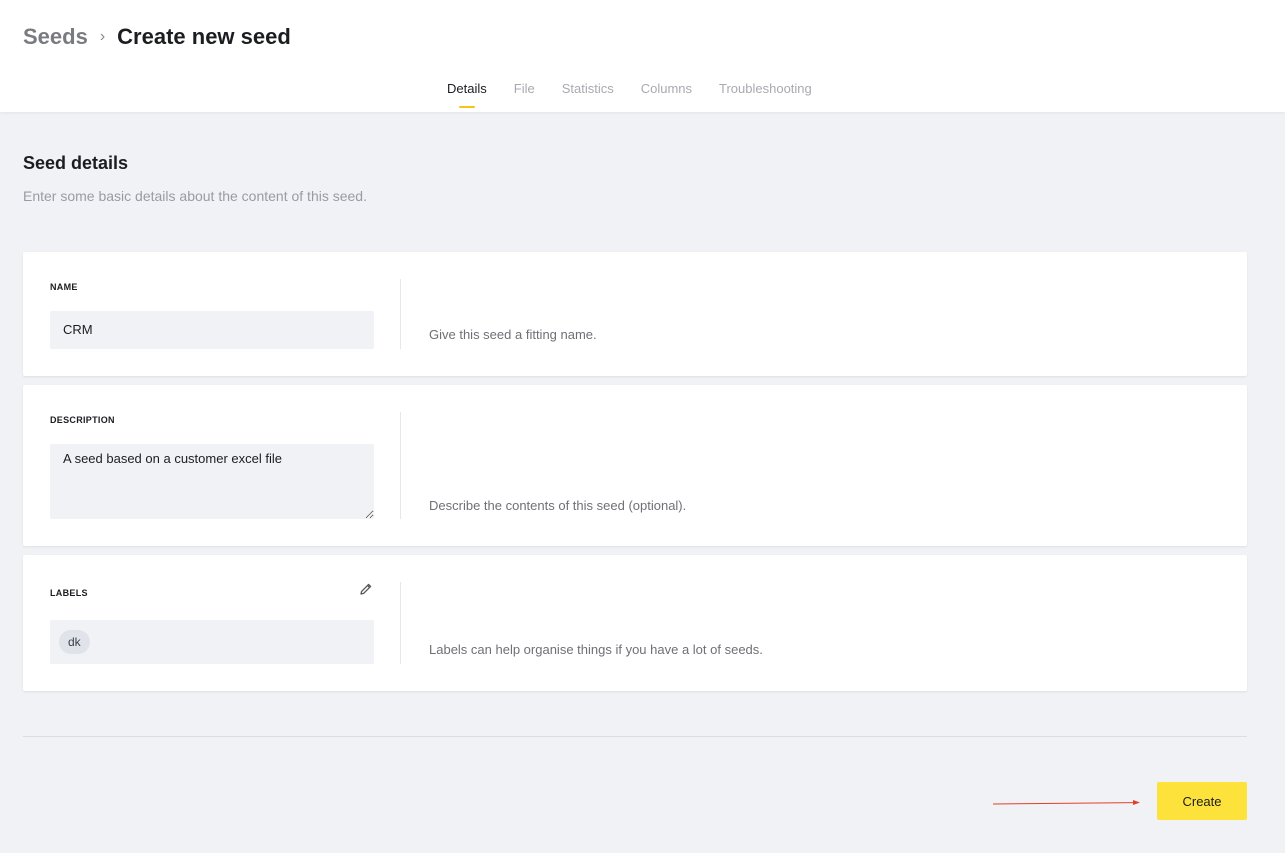 The height and width of the screenshot is (853, 1285). What do you see at coordinates (76, 163) in the screenshot?
I see `section-title: Seed details` at bounding box center [76, 163].